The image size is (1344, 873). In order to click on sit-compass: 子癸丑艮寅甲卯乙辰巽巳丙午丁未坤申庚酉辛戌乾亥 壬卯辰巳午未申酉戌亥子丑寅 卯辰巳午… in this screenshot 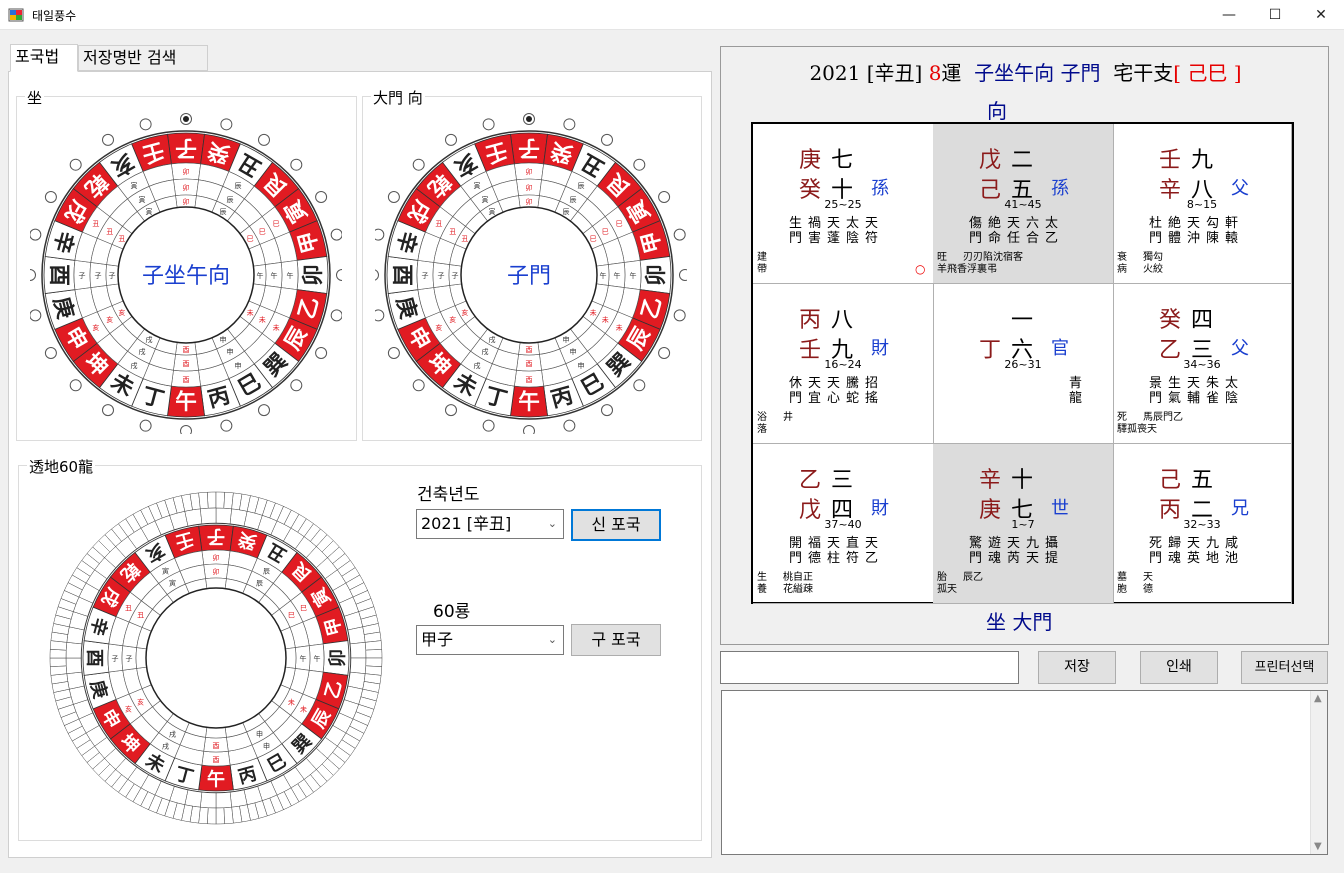, I will do `click(186, 273)`.